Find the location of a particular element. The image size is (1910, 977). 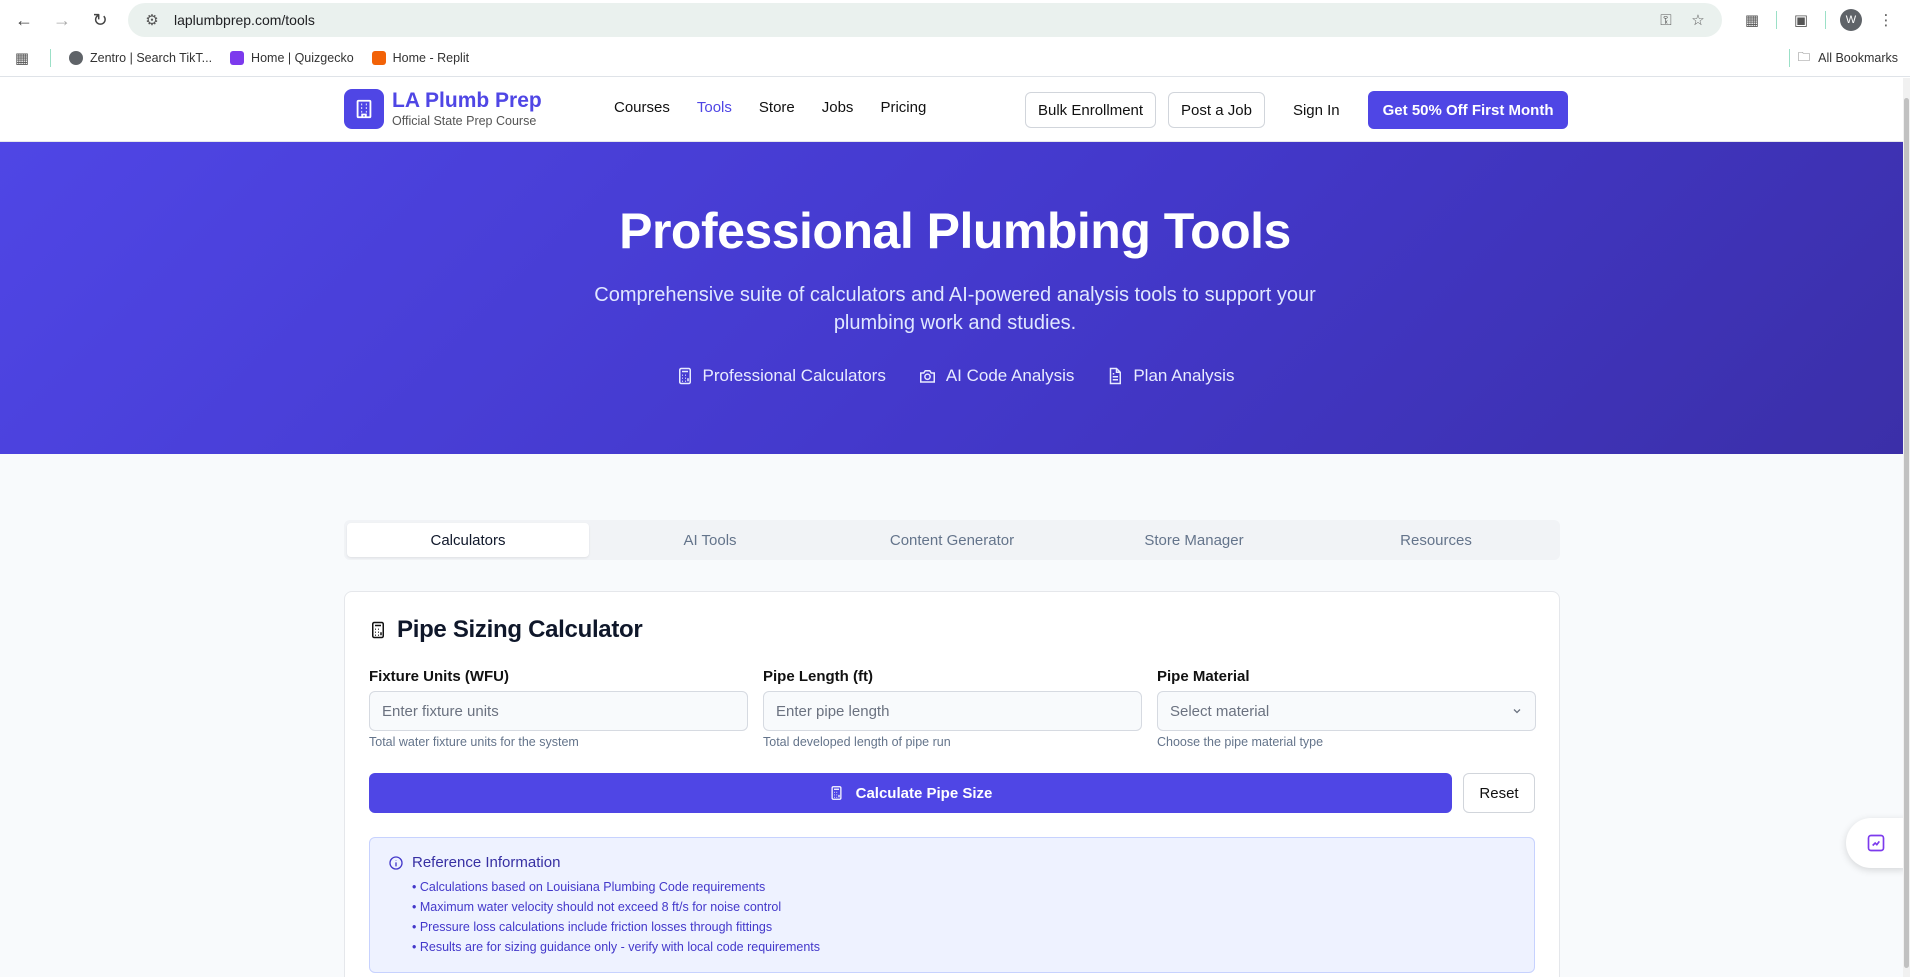

sign-in-button: Sign In is located at coordinates (1316, 110).